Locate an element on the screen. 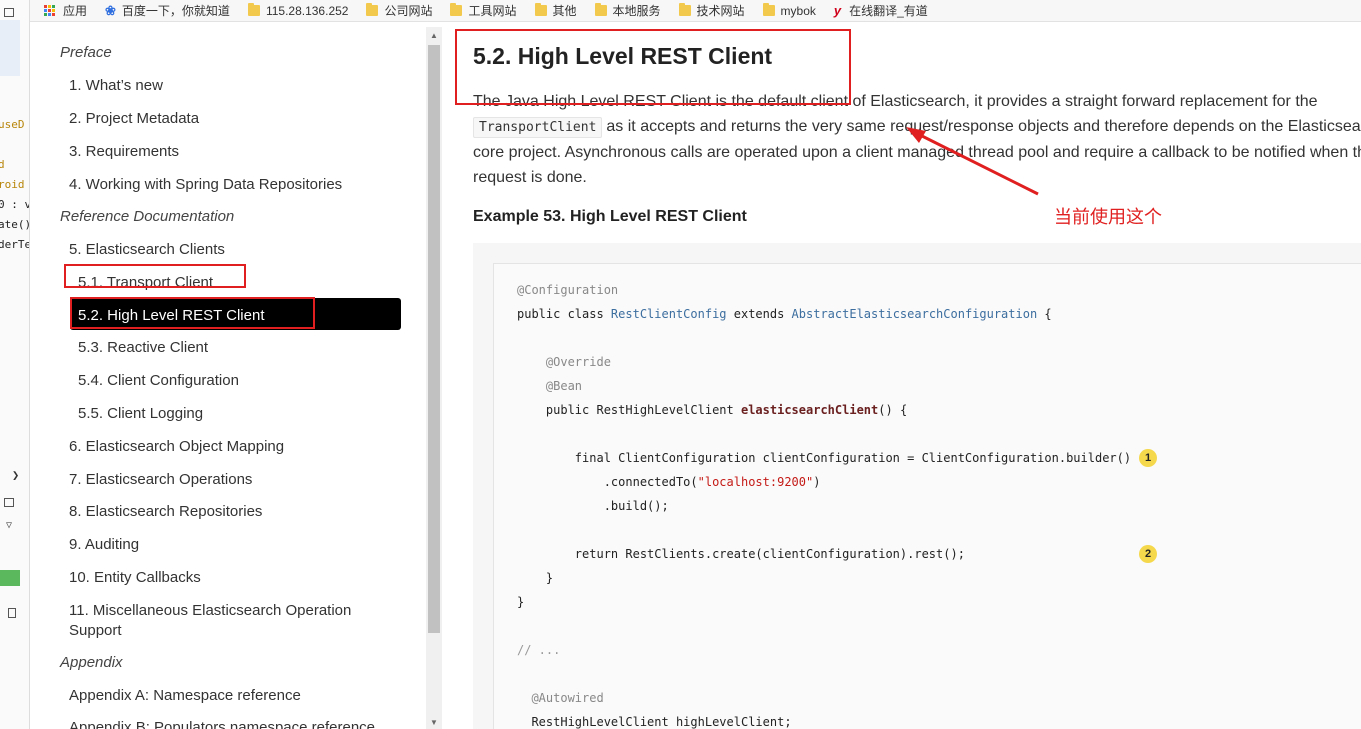  callout-badge: 1 is located at coordinates (1148, 458).